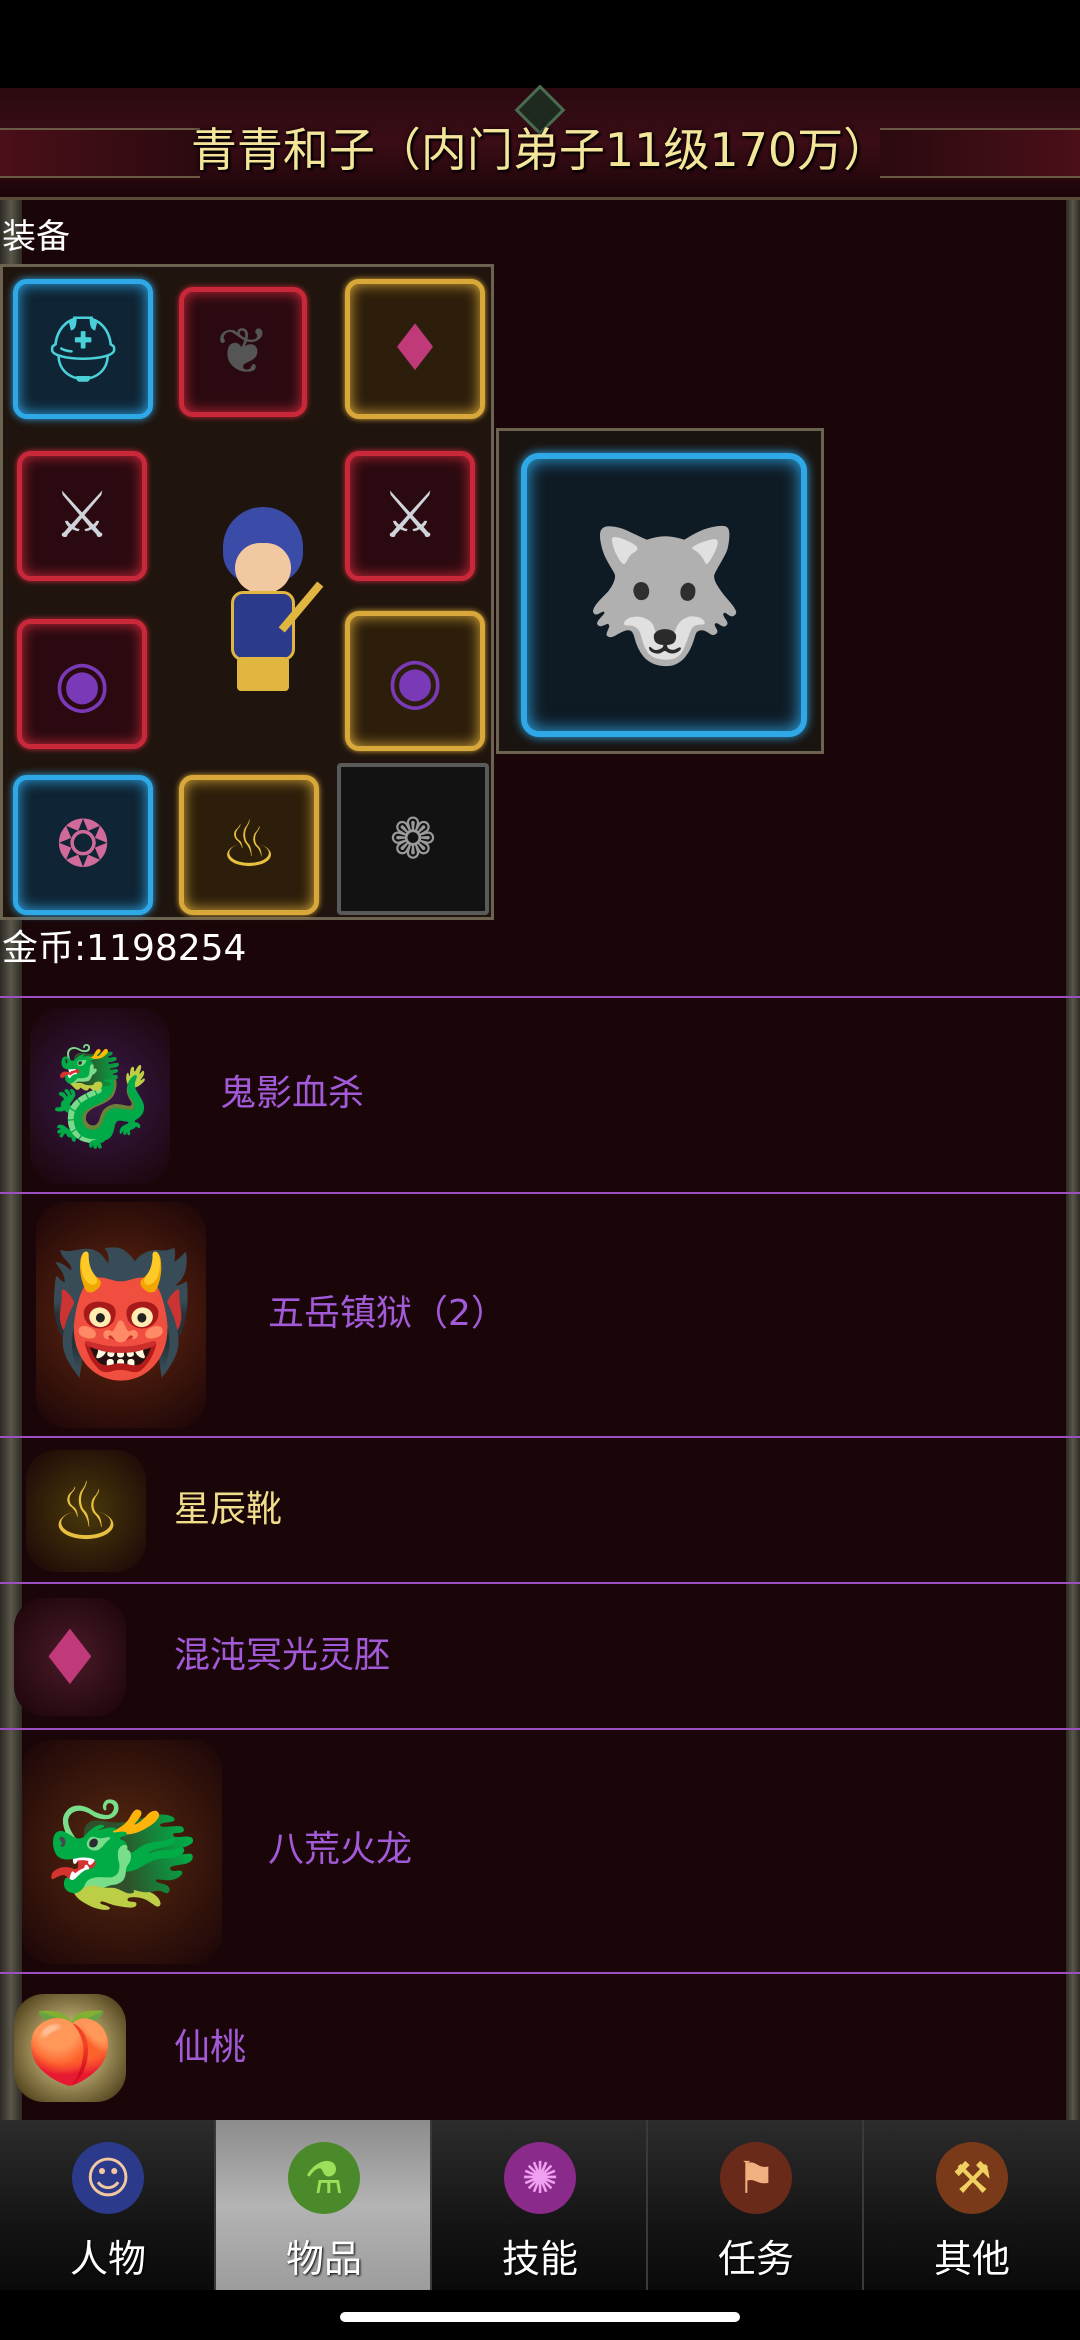 The image size is (1080, 2340). Describe the element at coordinates (755, 2259) in the screenshot. I see `tab-label: 任务` at that location.